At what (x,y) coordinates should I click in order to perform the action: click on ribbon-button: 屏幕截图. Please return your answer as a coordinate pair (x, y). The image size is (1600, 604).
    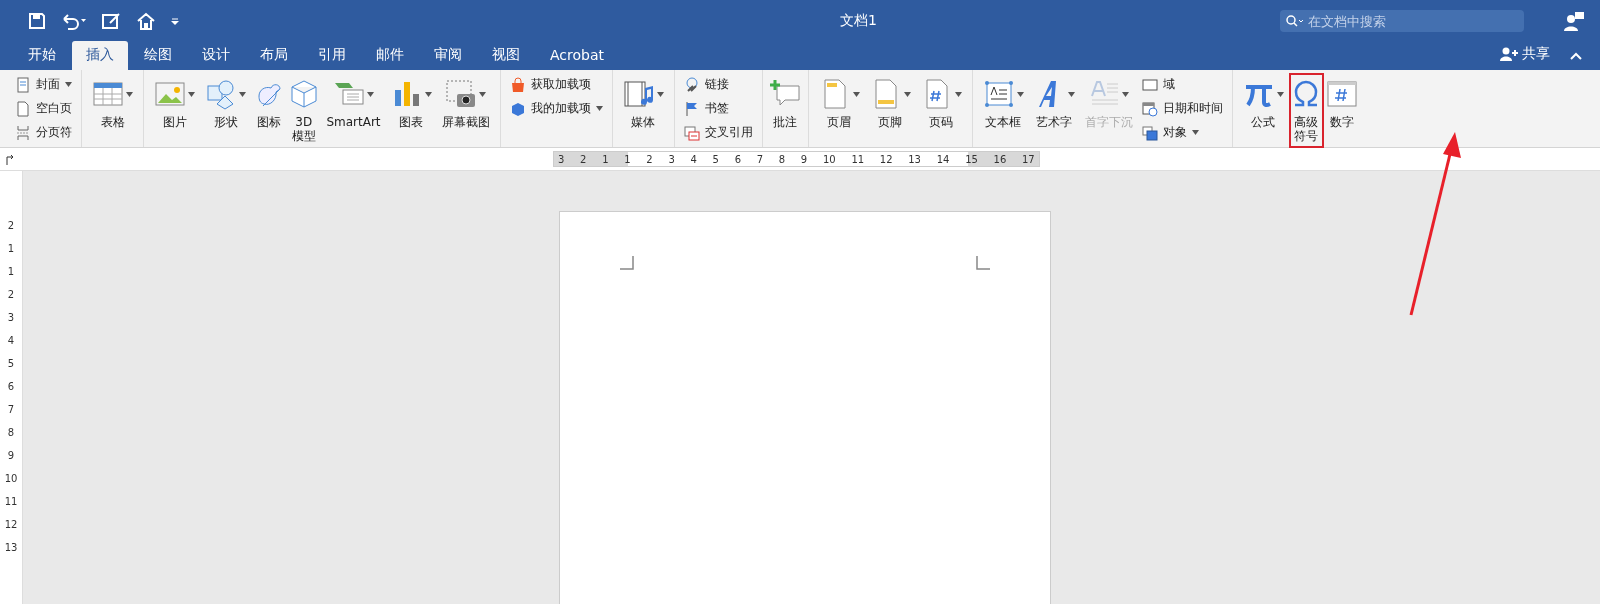
    Looking at the image, I should click on (465, 103).